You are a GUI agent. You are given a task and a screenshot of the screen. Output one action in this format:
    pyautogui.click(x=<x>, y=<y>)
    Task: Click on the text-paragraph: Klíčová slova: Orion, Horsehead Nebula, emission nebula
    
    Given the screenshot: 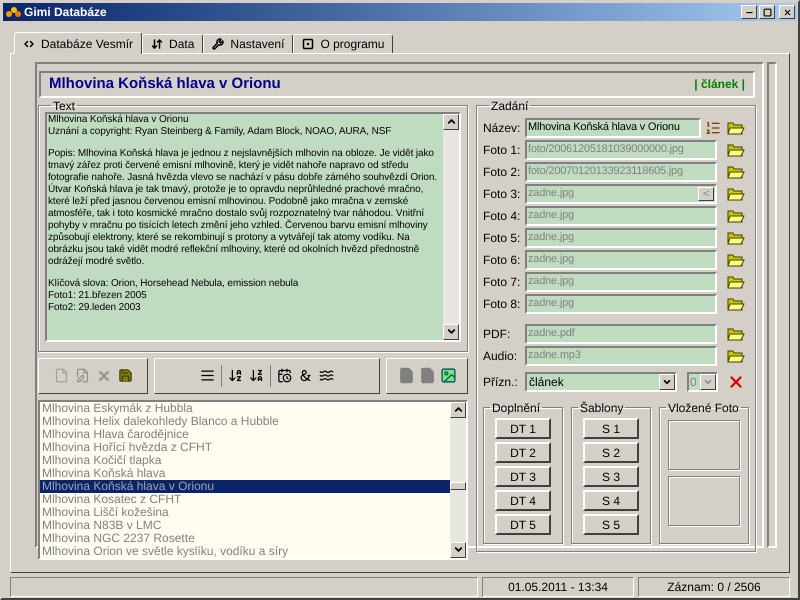 What is the action you would take?
    pyautogui.click(x=174, y=284)
    